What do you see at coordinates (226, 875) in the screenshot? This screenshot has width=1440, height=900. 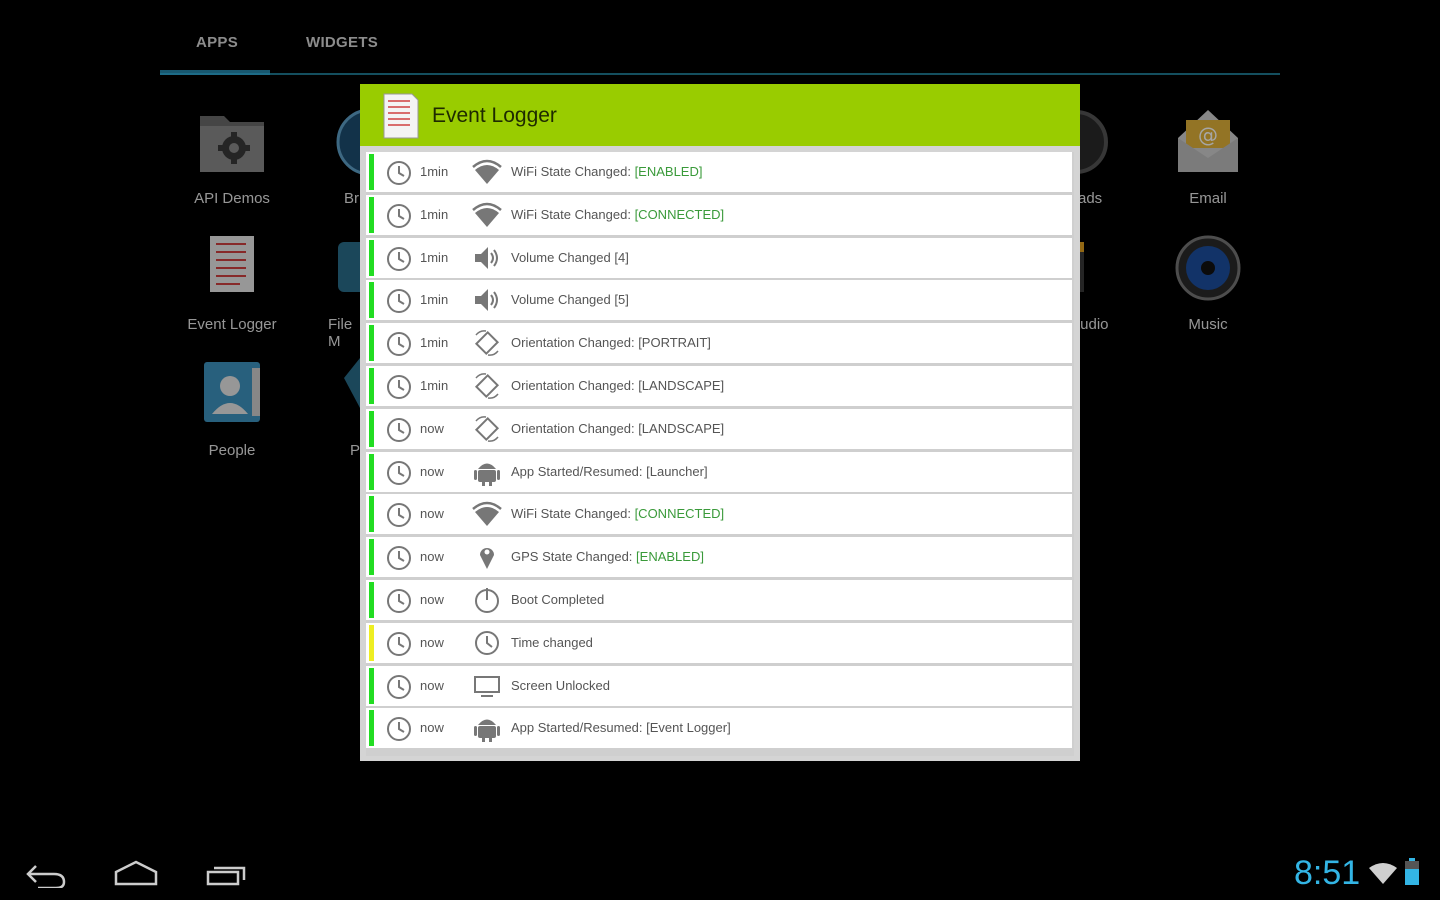 I see `recents-icon` at bounding box center [226, 875].